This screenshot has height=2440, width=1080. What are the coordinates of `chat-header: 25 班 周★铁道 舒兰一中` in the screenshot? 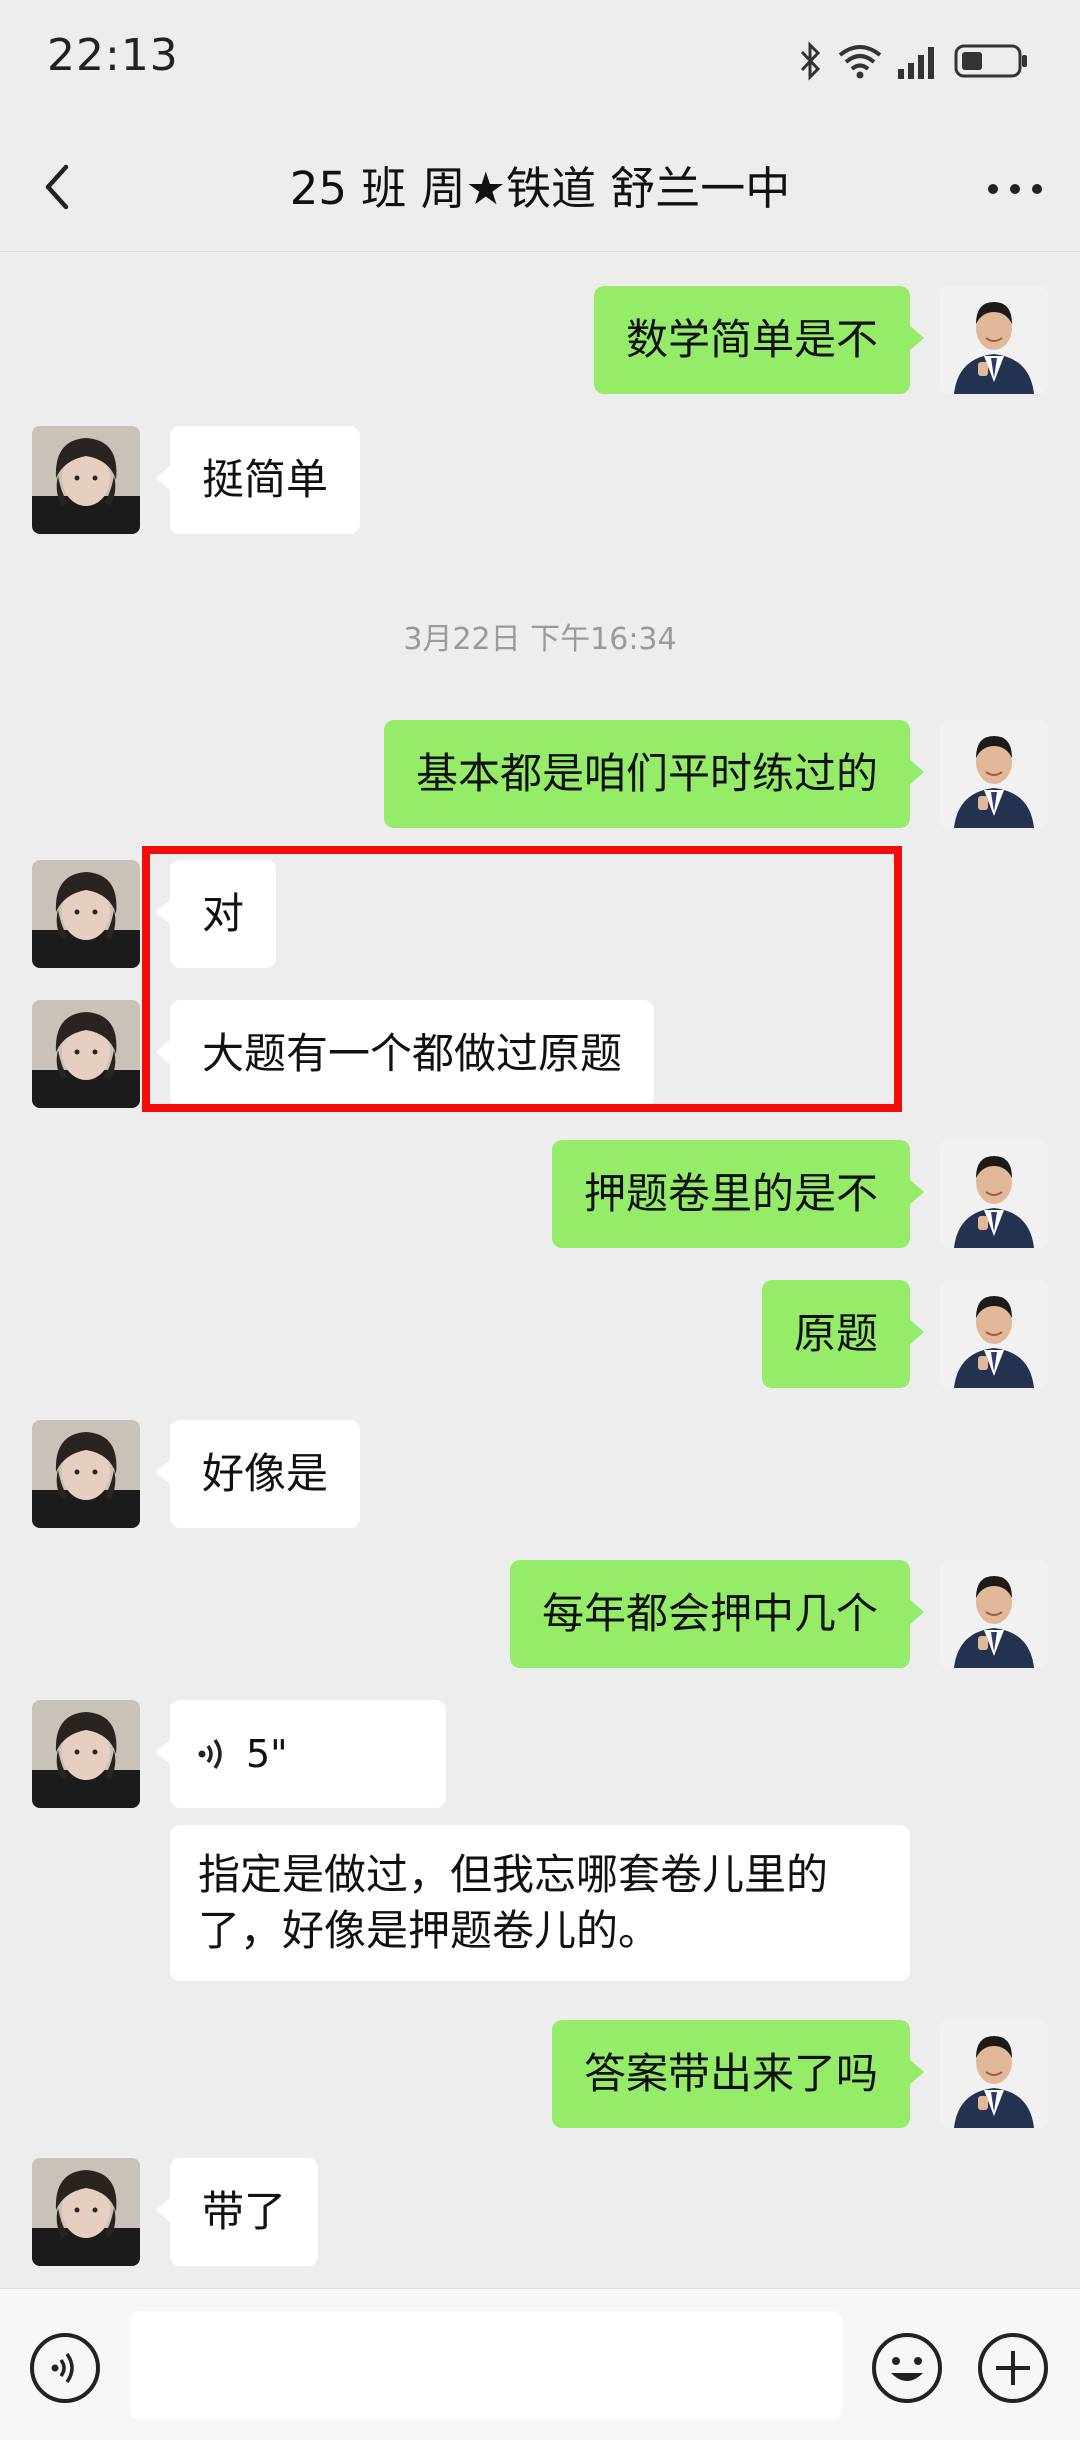 It's located at (540, 187).